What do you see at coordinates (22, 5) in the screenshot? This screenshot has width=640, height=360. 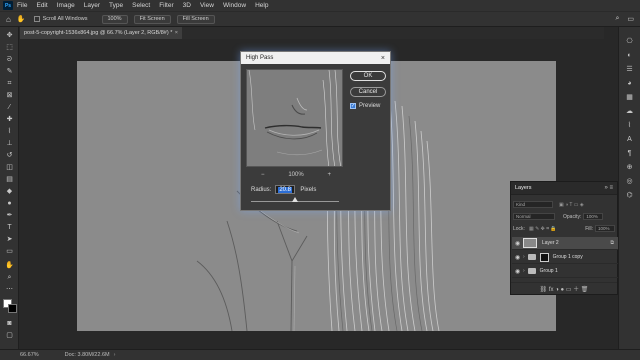 I see `menu-file: File` at bounding box center [22, 5].